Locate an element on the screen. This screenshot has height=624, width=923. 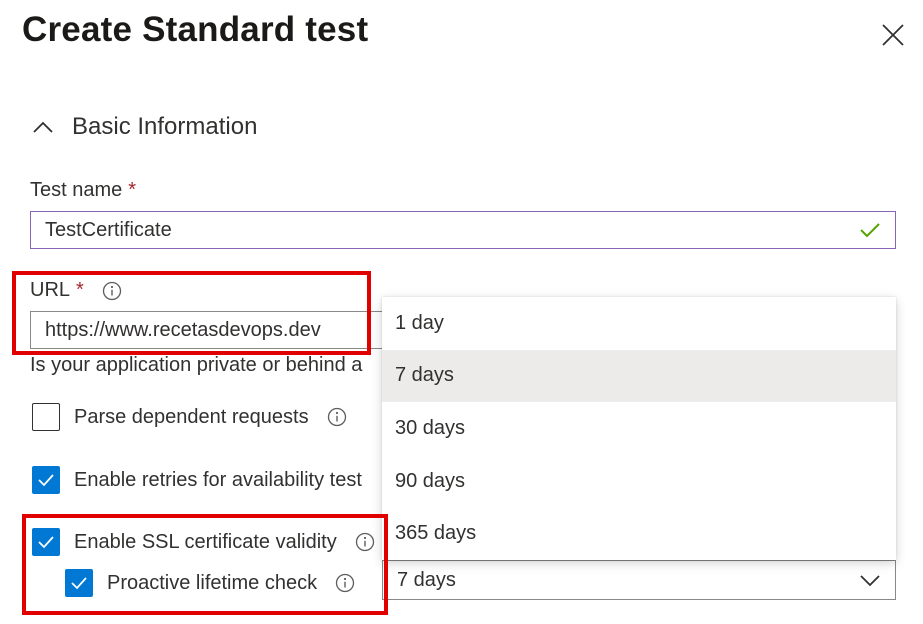
dropdown-option: 1 day is located at coordinates (639, 323).